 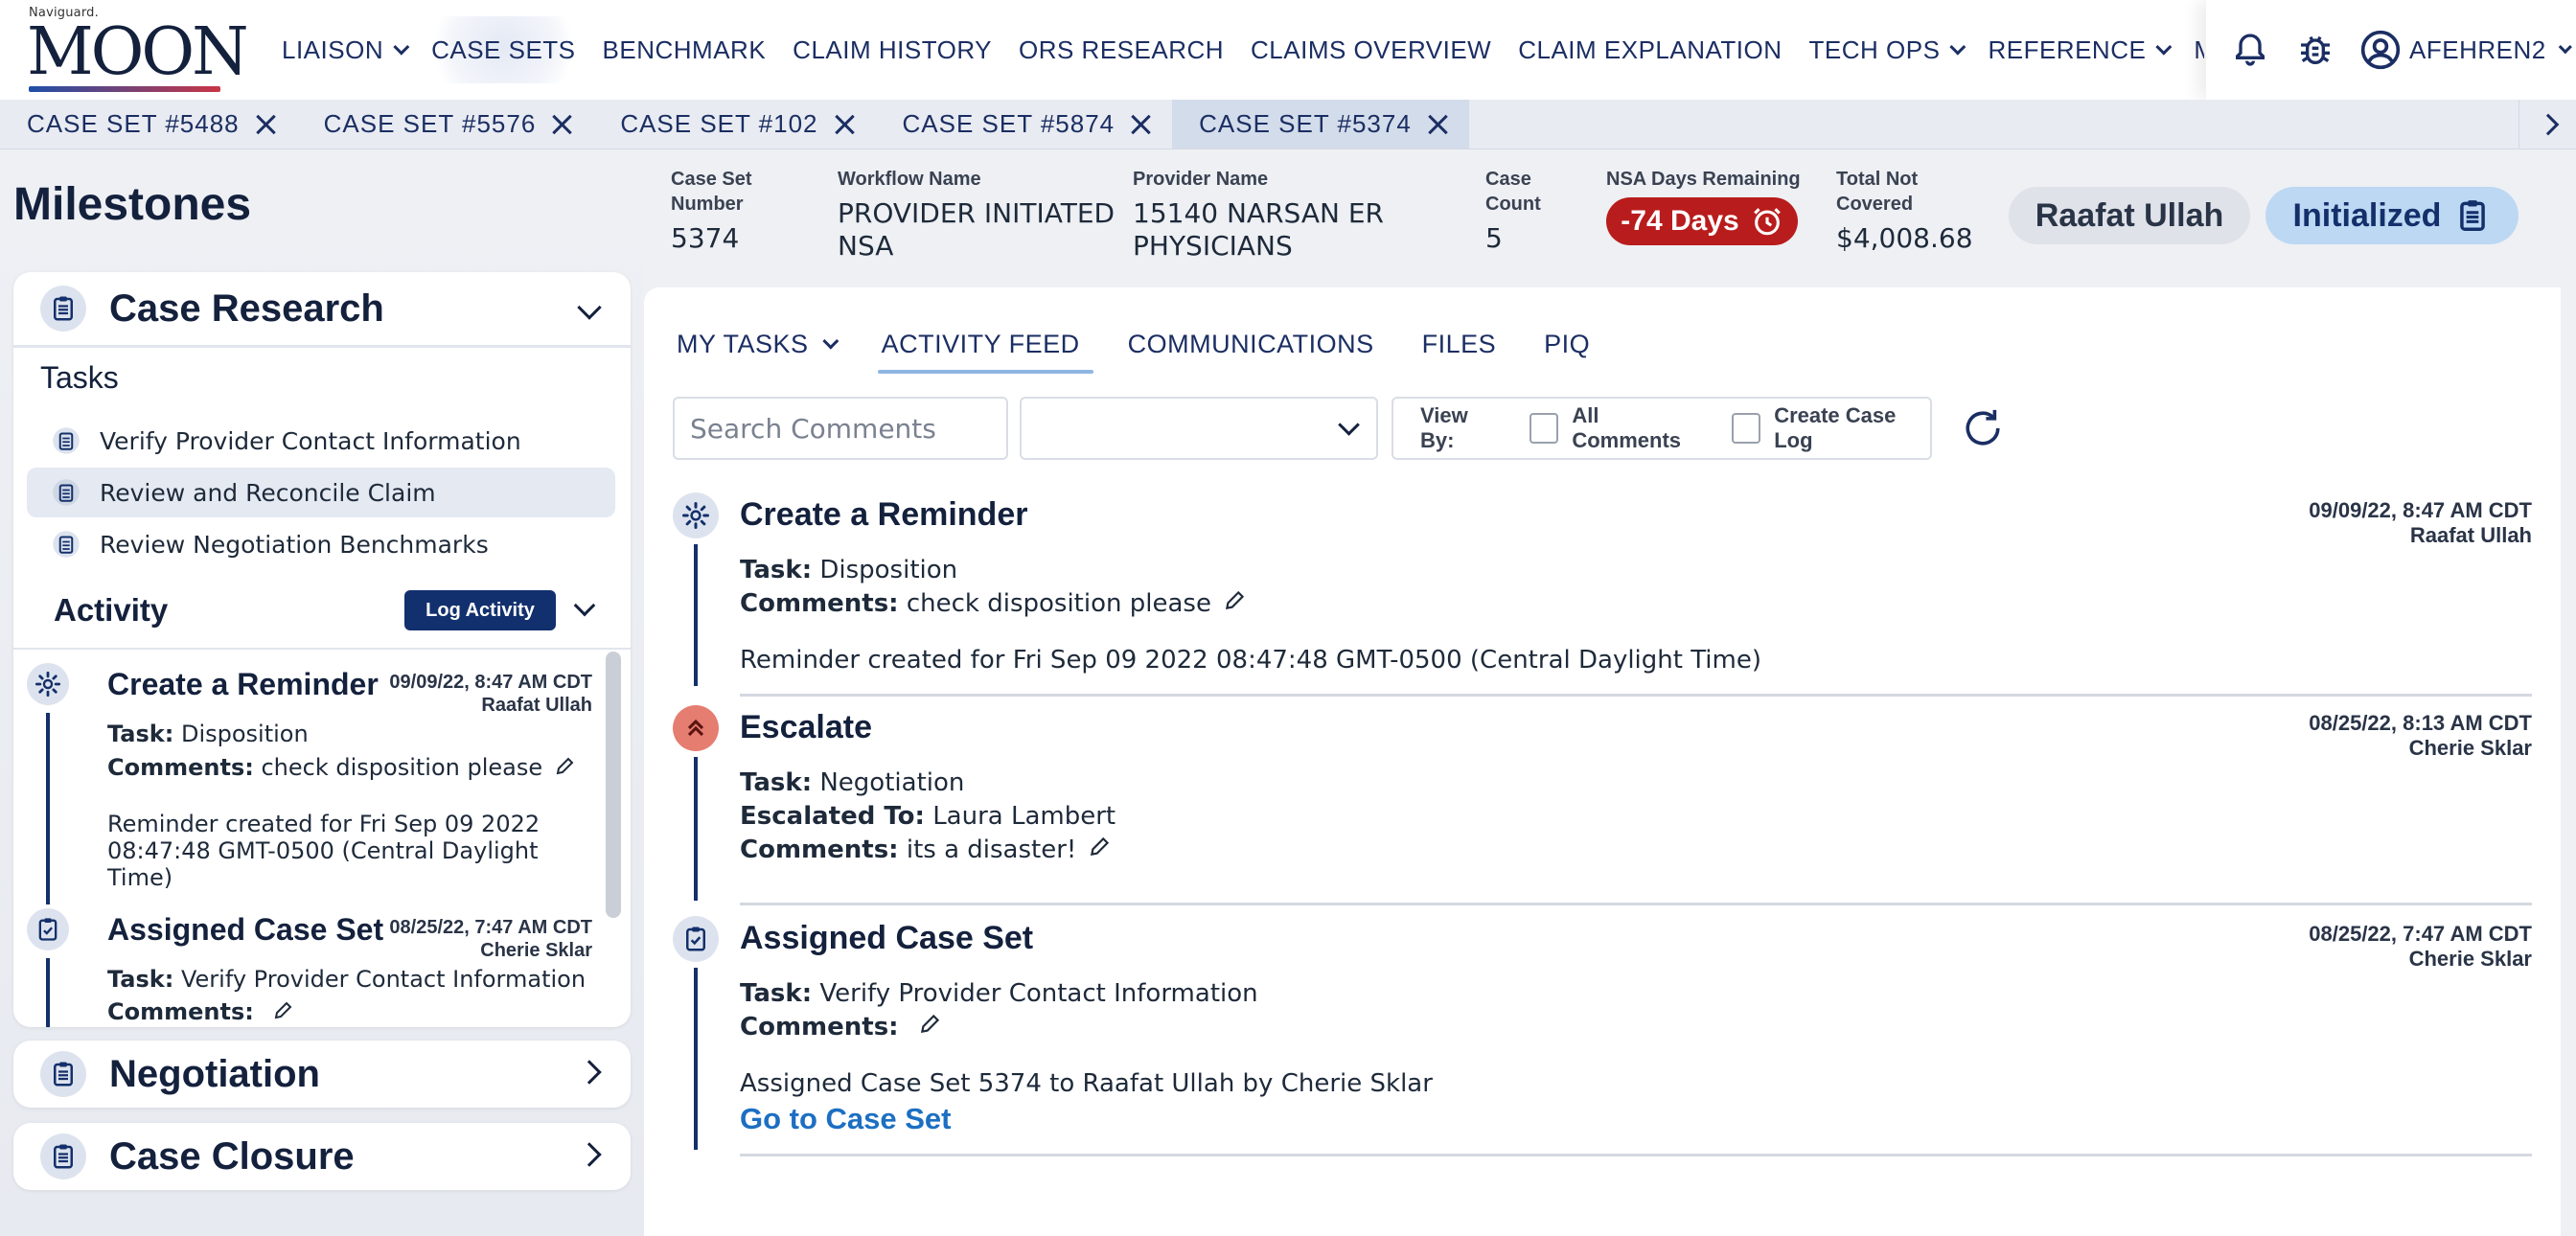 What do you see at coordinates (1121, 49) in the screenshot?
I see `nav-item-ors-research: ORS RESEARCH` at bounding box center [1121, 49].